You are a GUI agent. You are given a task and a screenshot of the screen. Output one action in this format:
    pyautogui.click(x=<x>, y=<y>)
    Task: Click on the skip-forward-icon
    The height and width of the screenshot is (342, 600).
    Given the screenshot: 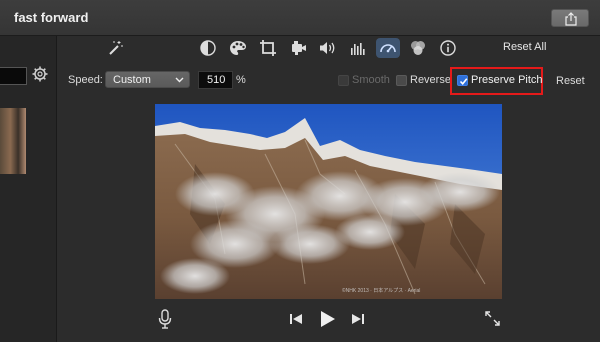 What is the action you would take?
    pyautogui.click(x=358, y=319)
    